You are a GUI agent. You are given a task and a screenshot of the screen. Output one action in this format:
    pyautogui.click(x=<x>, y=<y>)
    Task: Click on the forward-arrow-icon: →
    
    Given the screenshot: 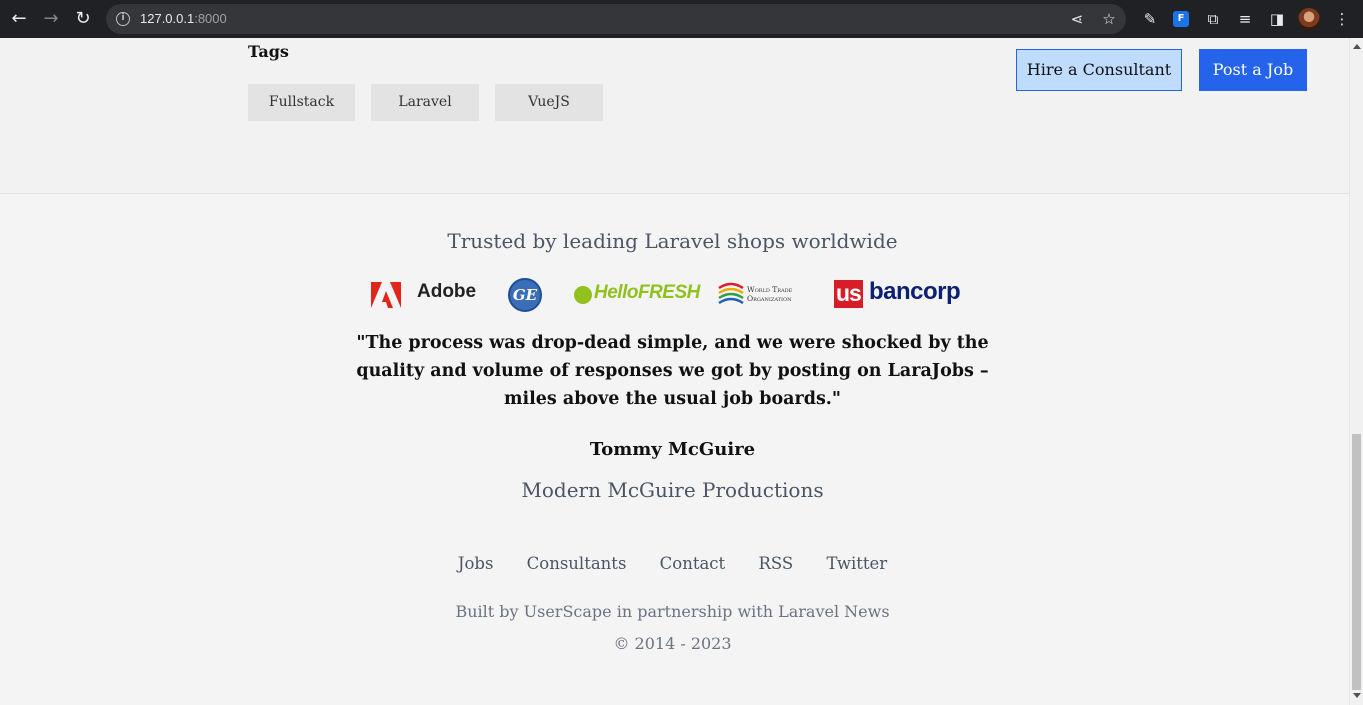 What is the action you would take?
    pyautogui.click(x=51, y=19)
    